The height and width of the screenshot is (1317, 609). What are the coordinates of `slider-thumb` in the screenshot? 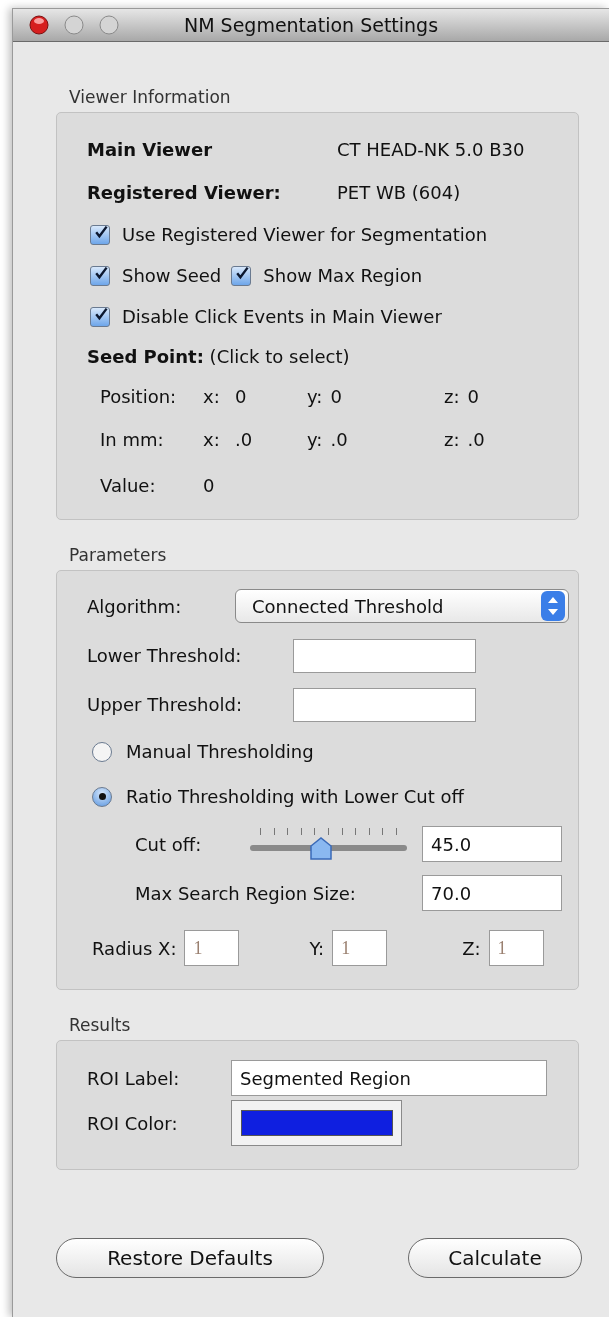 It's located at (320, 849).